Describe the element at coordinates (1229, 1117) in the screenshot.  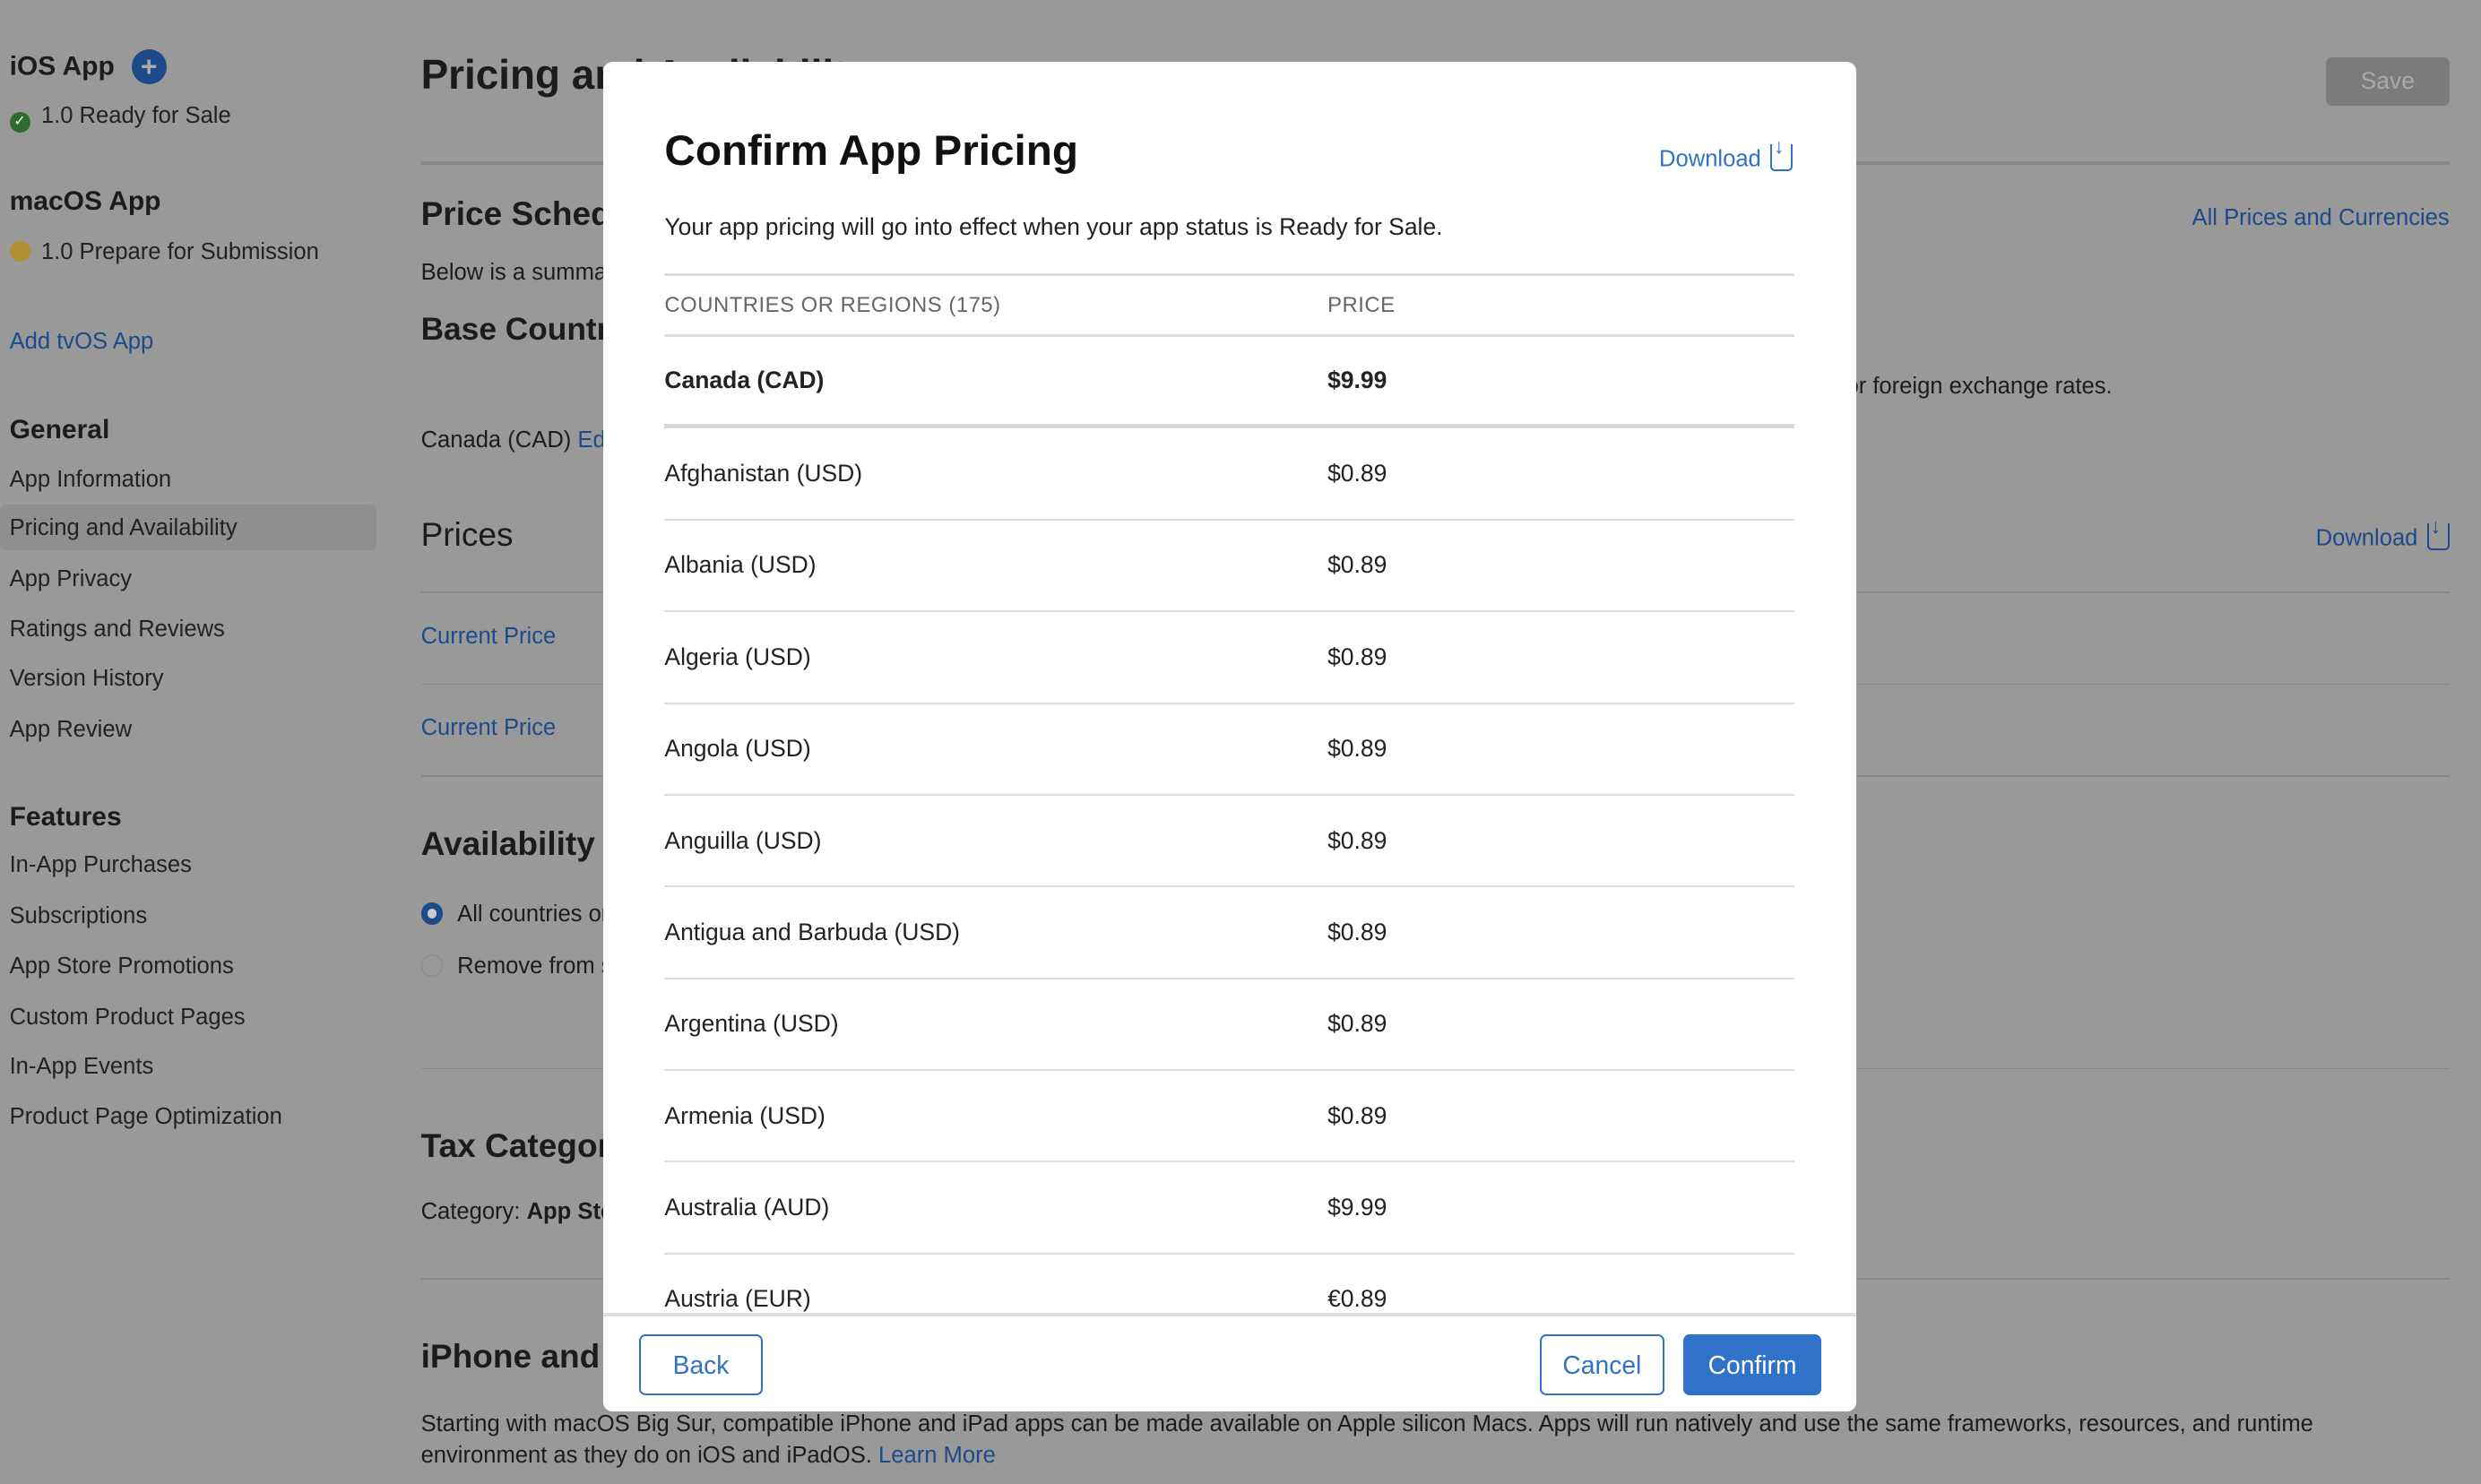
I see `table-row: Armenia (USD) $0.89` at that location.